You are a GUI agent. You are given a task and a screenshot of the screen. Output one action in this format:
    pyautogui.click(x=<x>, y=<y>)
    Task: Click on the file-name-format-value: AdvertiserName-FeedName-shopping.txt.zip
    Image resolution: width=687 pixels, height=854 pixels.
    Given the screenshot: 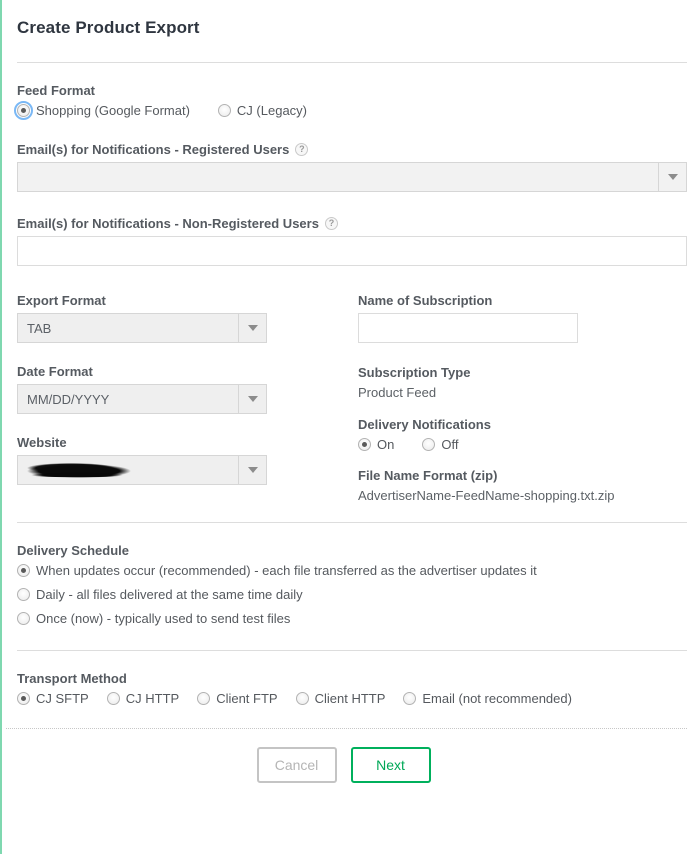 What is the action you would take?
    pyautogui.click(x=486, y=495)
    